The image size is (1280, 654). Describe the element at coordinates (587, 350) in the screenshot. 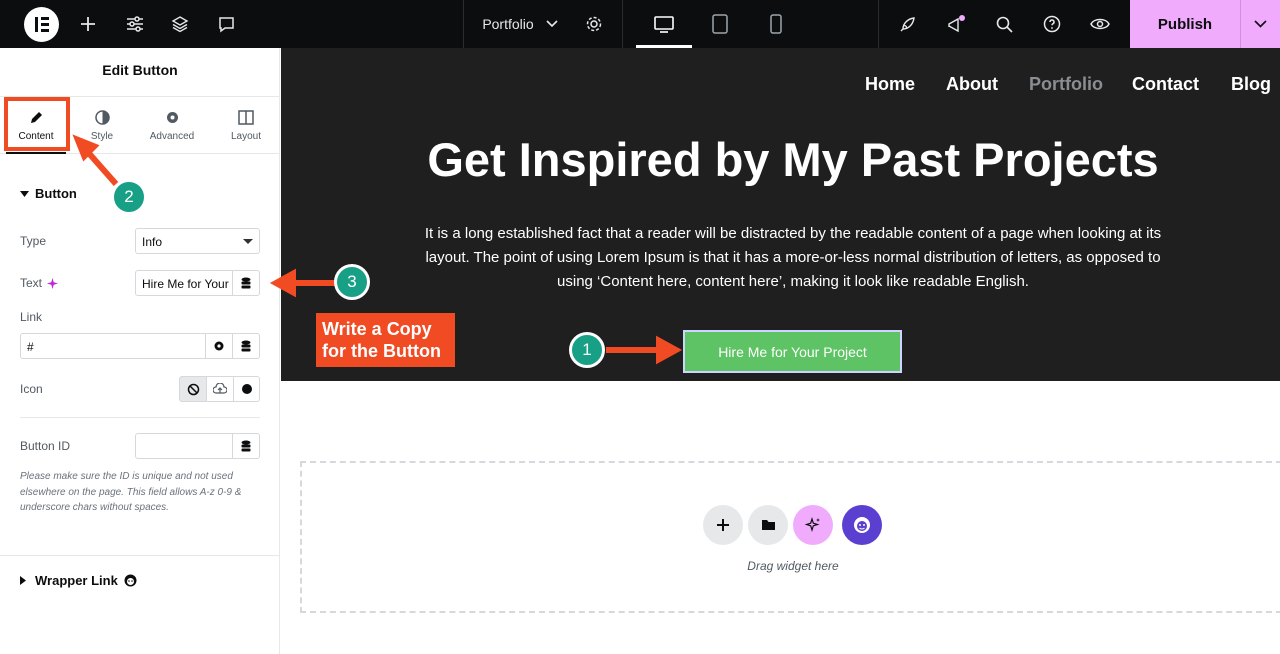

I see `step-badge-1: 1` at that location.